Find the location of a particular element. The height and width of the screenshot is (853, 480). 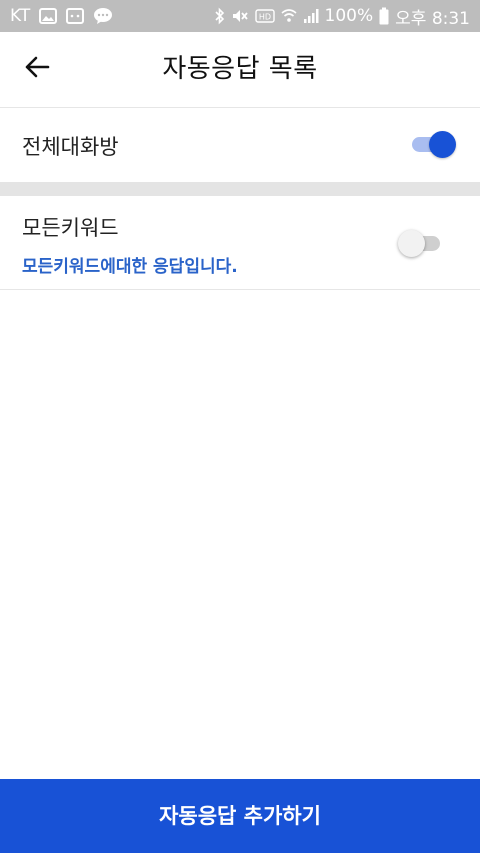

section-divider is located at coordinates (240, 189).